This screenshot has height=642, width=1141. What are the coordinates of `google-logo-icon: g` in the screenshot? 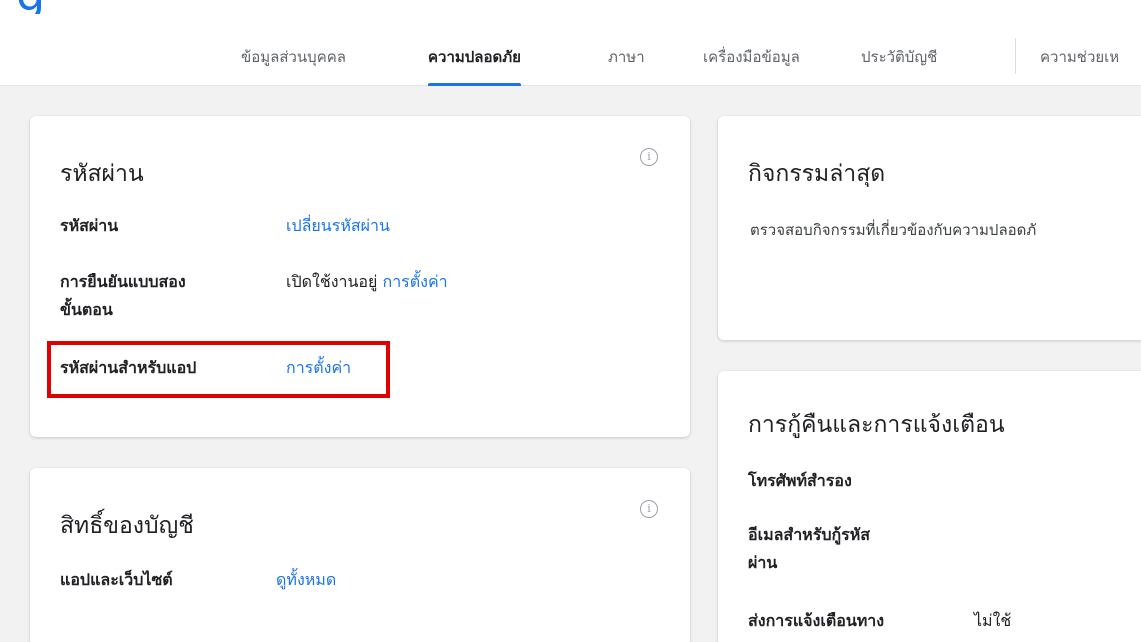 It's located at (36, 7).